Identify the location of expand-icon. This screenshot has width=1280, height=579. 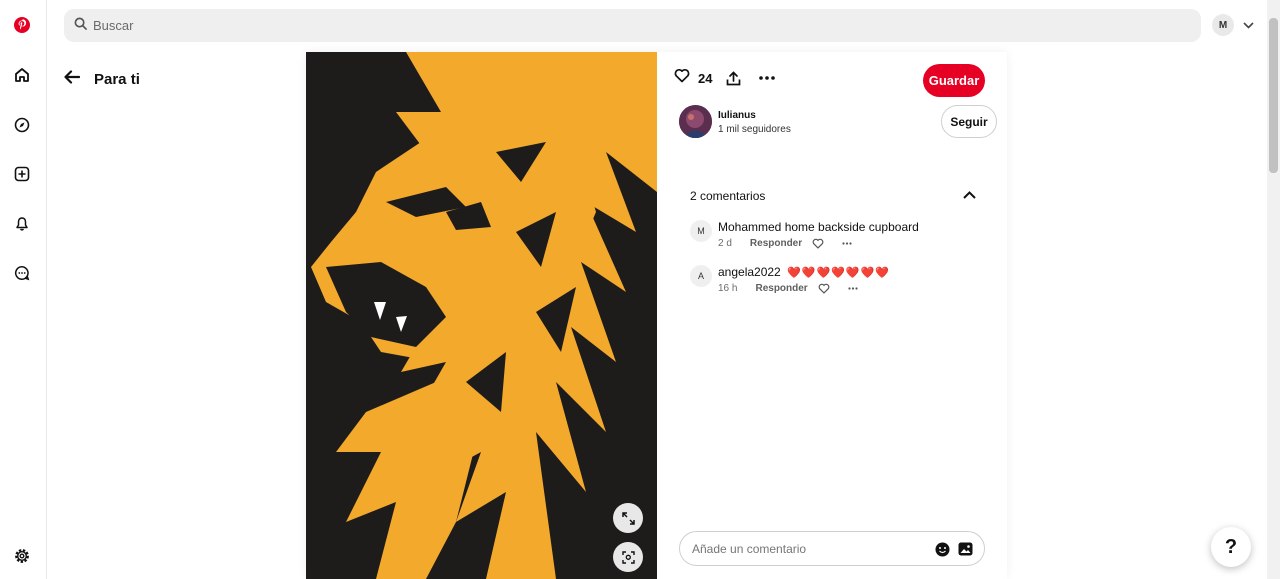
(628, 518).